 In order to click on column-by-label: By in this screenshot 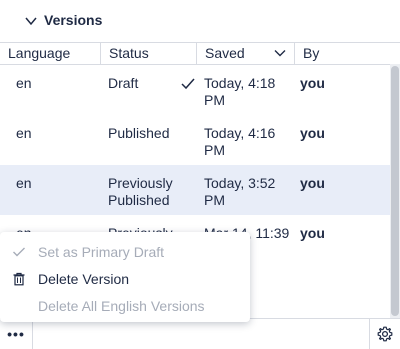, I will do `click(311, 53)`.